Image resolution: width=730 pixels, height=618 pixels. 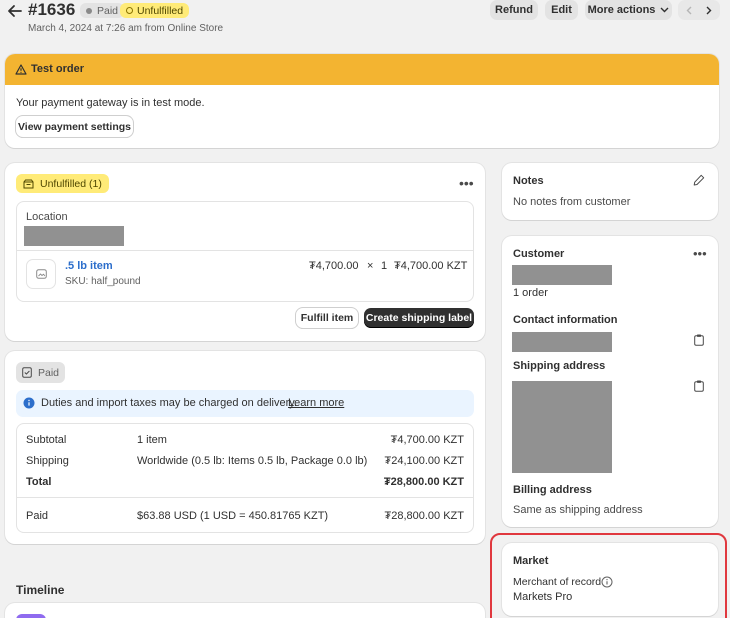 I want to click on more-actions-label: More actions, so click(x=621, y=10).